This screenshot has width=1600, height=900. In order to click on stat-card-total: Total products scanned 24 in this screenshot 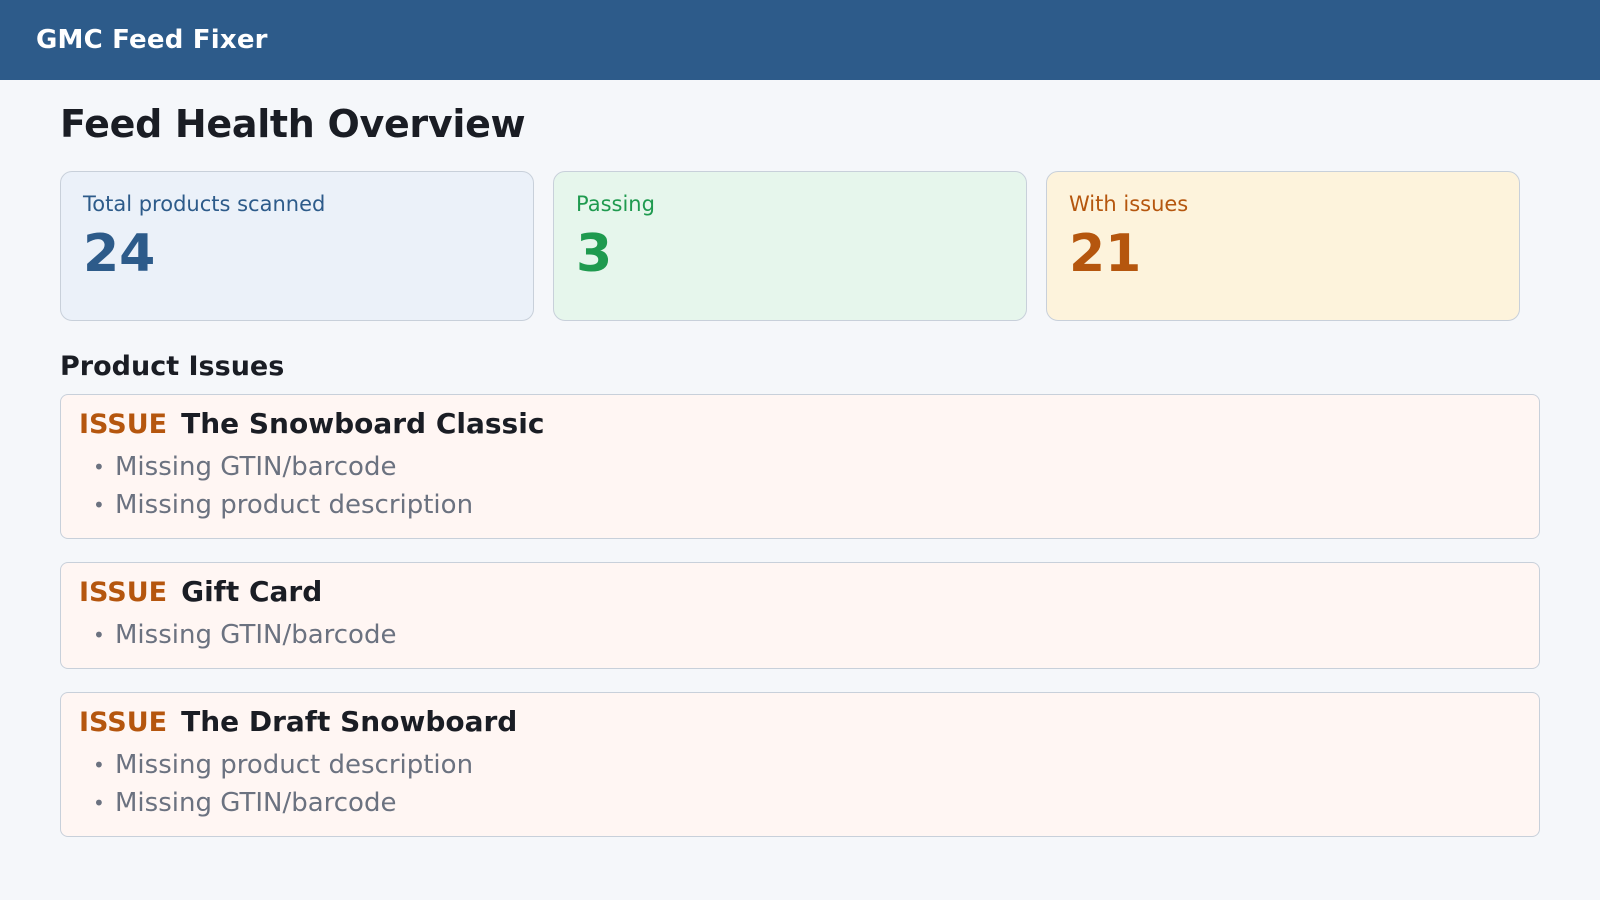, I will do `click(297, 246)`.